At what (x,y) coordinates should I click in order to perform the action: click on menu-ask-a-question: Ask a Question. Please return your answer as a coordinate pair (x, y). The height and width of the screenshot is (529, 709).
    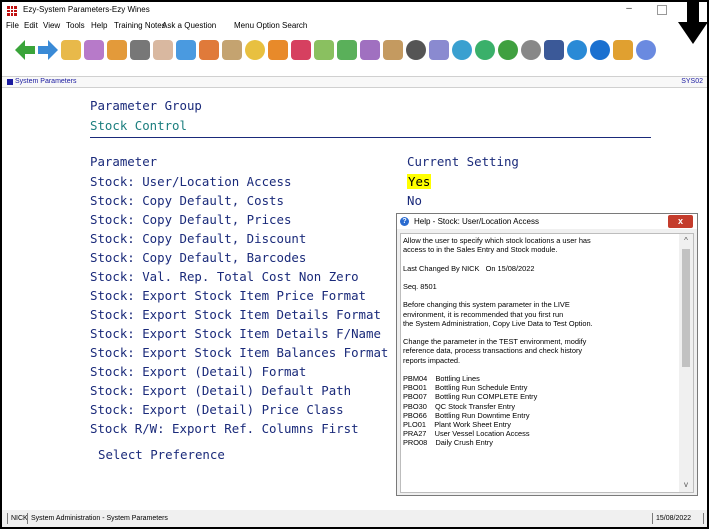
    Looking at the image, I should click on (189, 25).